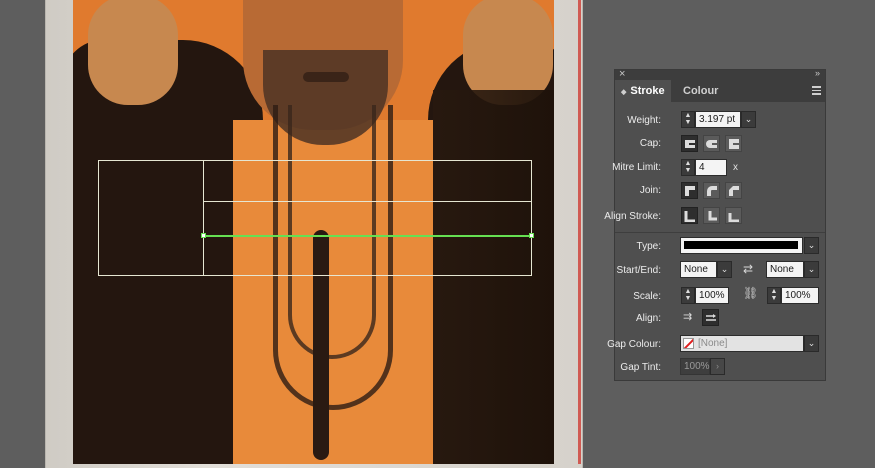  What do you see at coordinates (203, 235) in the screenshot?
I see `line-handle-start` at bounding box center [203, 235].